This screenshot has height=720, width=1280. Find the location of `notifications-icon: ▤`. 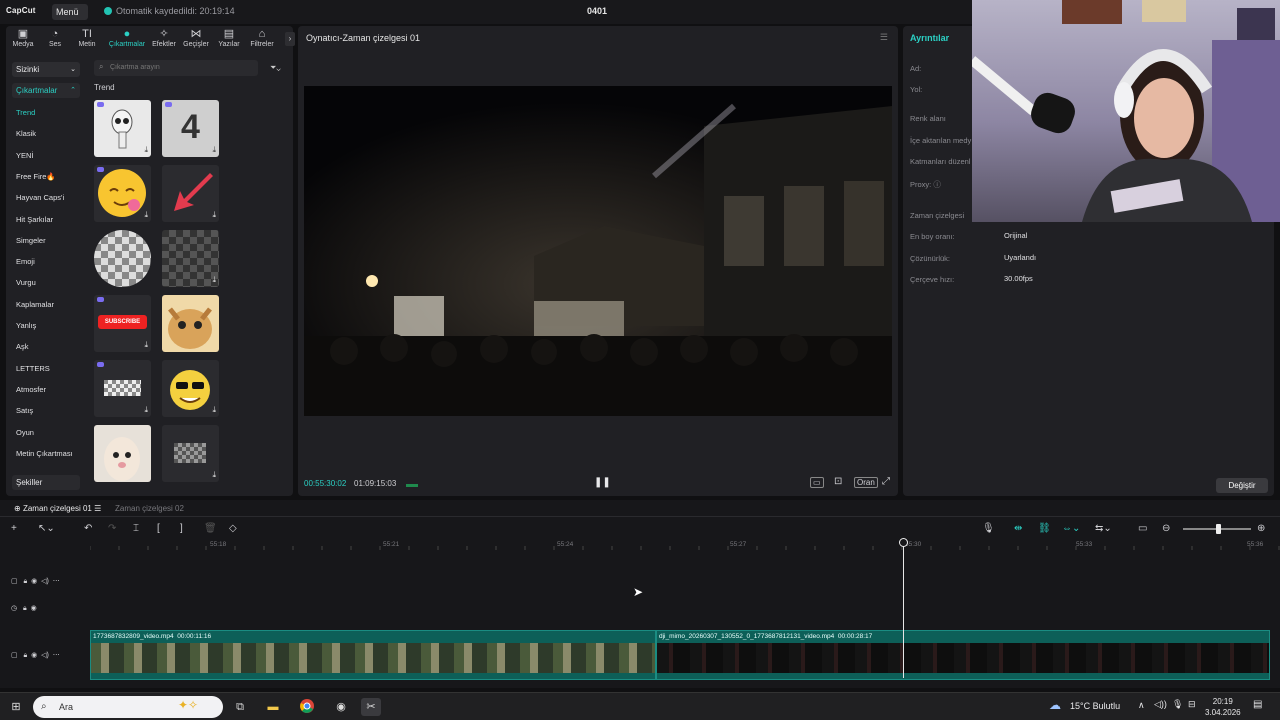

notifications-icon: ▤ is located at coordinates (1257, 704).